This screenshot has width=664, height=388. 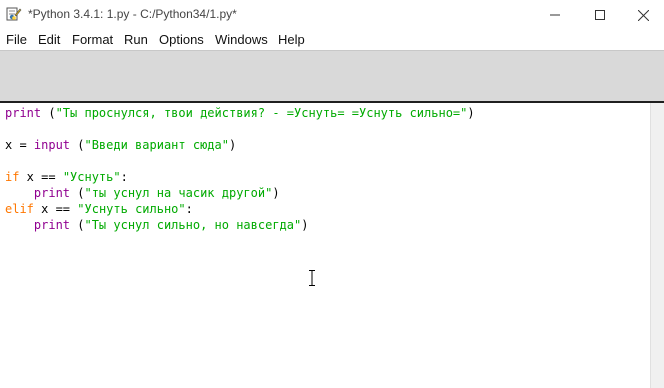 I want to click on code-string: "Уснуть", so click(x=91, y=177).